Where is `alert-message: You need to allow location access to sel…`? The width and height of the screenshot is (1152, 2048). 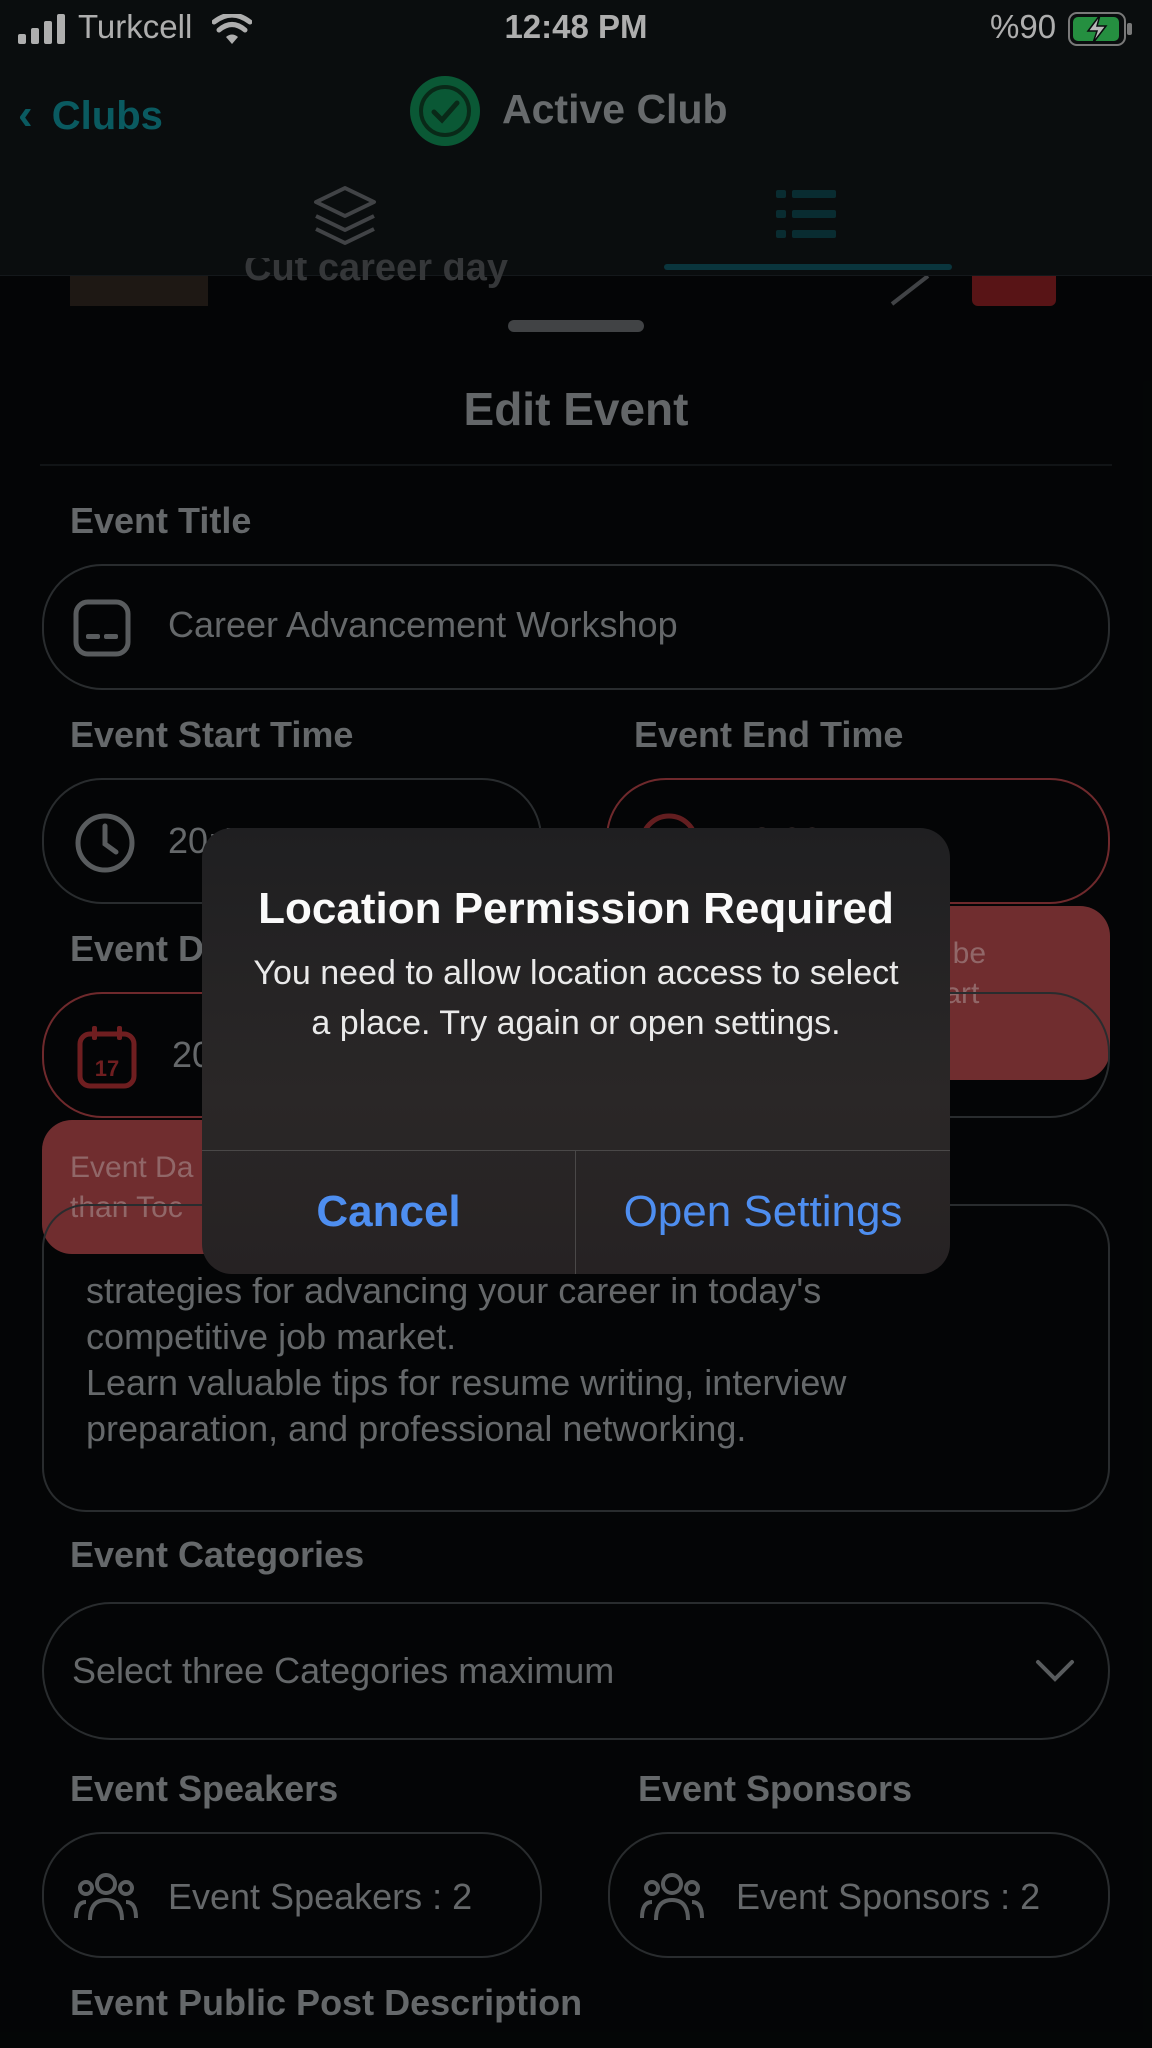 alert-message: You need to allow location access to sel… is located at coordinates (576, 998).